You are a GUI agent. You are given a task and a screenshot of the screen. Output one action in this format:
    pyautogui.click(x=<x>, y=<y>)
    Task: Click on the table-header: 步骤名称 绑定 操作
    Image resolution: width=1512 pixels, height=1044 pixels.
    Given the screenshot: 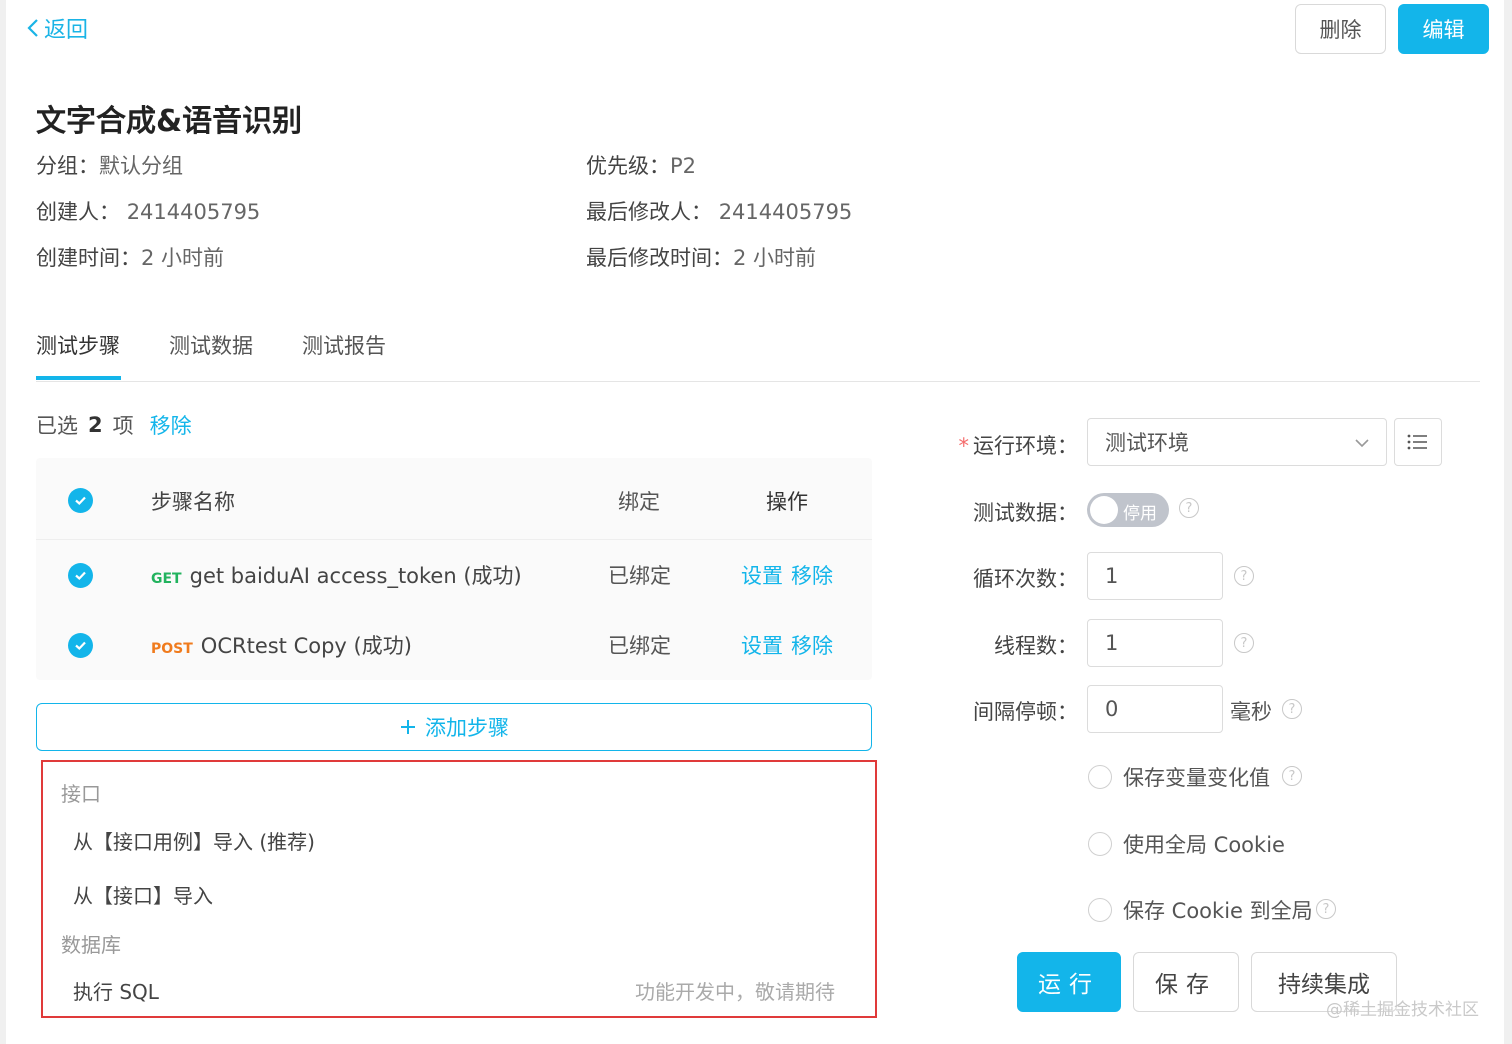 What is the action you would take?
    pyautogui.click(x=454, y=501)
    